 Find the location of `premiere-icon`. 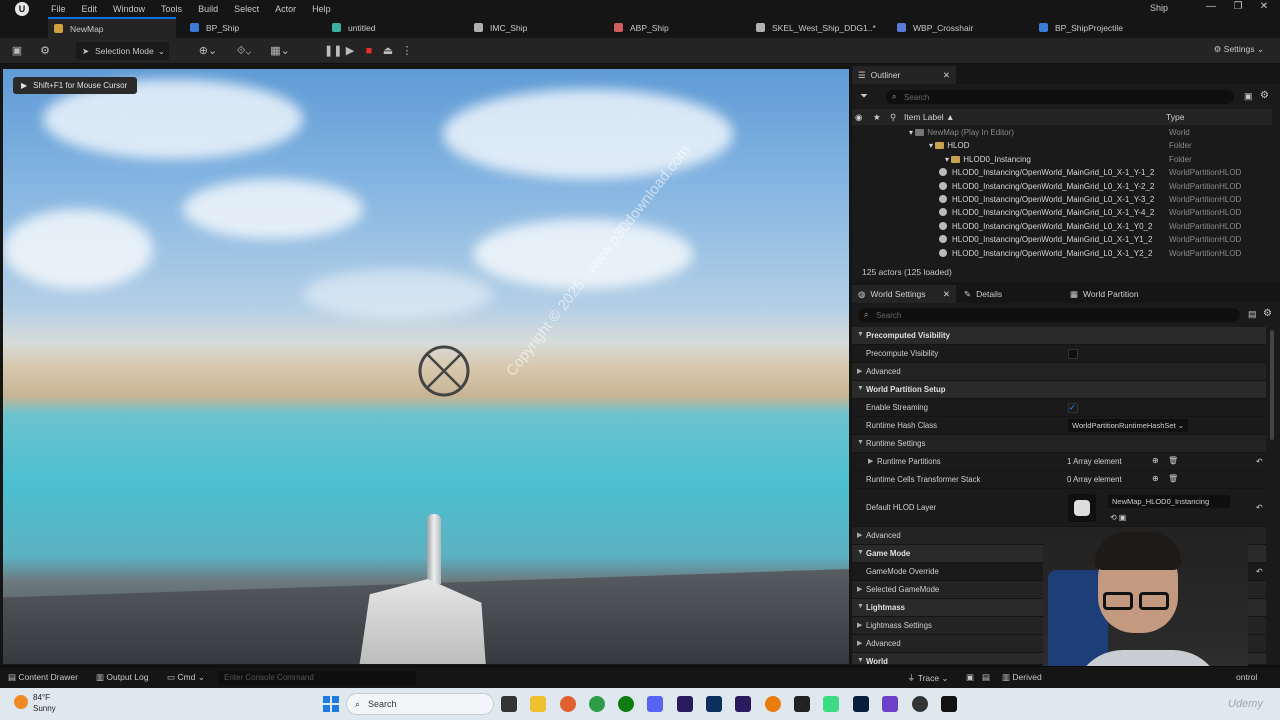

premiere-icon is located at coordinates (685, 704).